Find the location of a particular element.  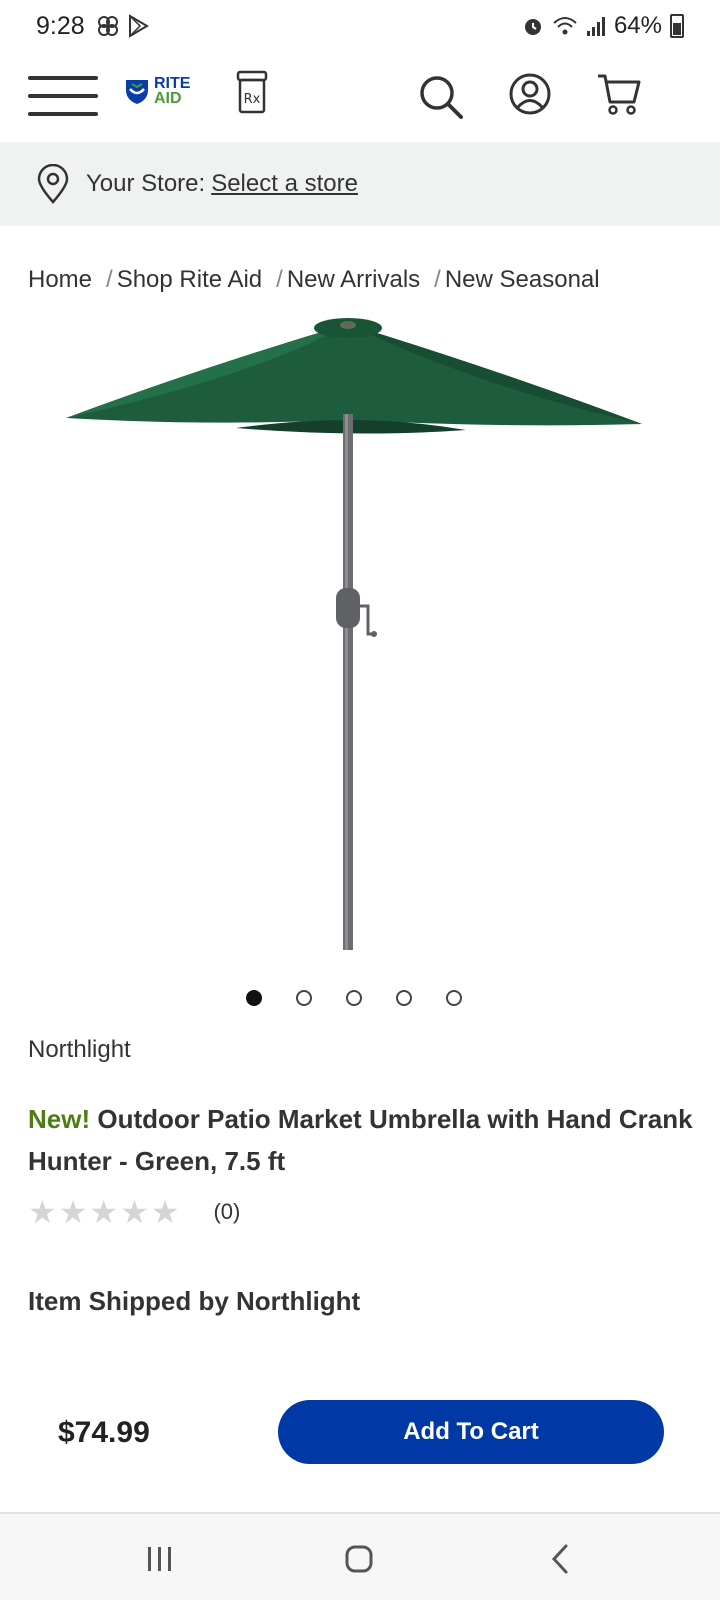

shipped-by-label: Item Shipped by Northlight is located at coordinates (194, 1301).